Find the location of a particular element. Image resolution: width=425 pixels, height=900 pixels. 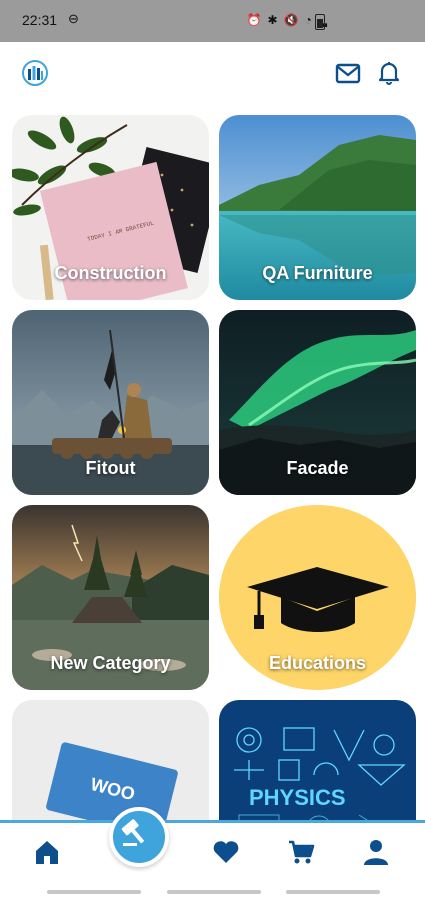

category-card-physics: PHYSICS is located at coordinates (317, 760).